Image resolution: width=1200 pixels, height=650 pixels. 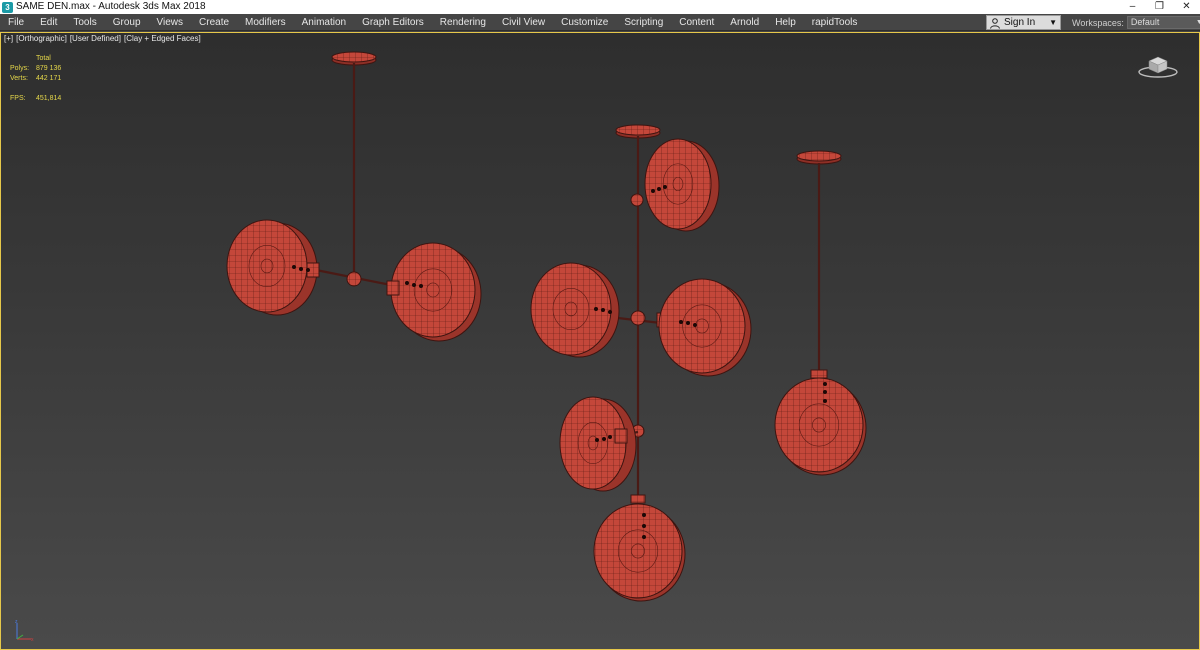 What do you see at coordinates (785, 22) in the screenshot?
I see `menu-help: Help` at bounding box center [785, 22].